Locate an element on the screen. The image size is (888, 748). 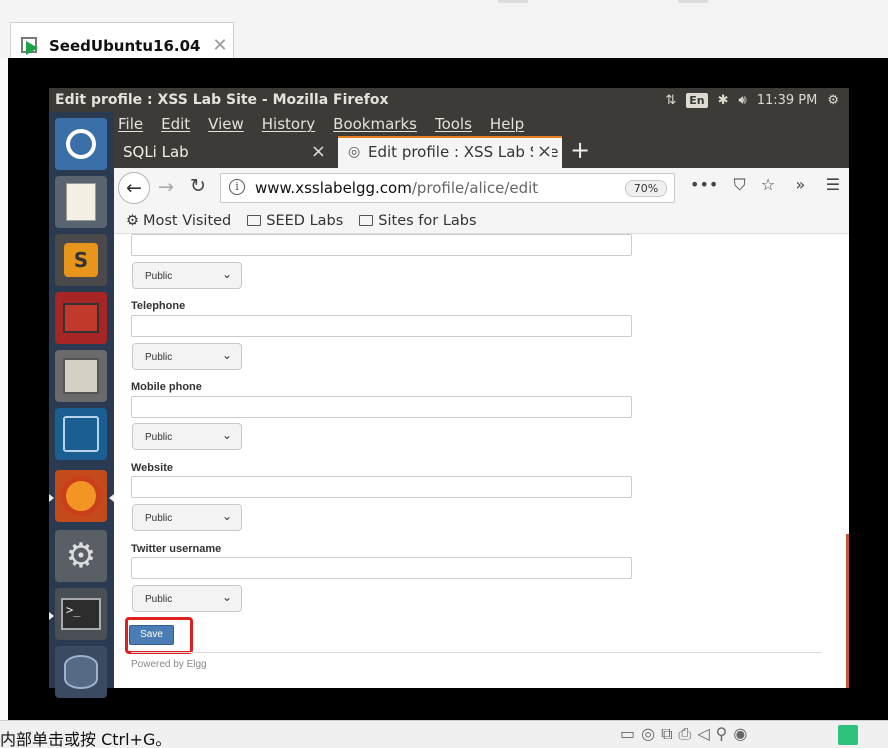
unity-launcher: S ⚙ >_ is located at coordinates (81, 405).